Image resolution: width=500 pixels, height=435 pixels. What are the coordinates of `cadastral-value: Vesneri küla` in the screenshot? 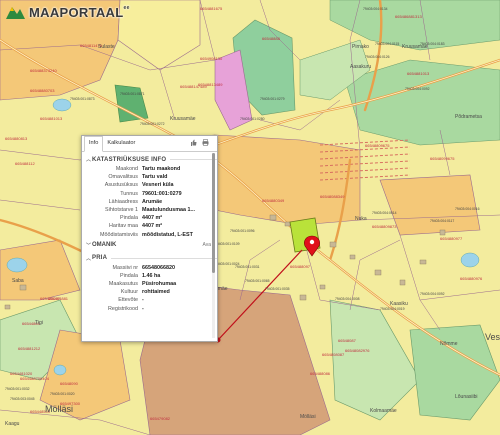 It's located at (158, 185).